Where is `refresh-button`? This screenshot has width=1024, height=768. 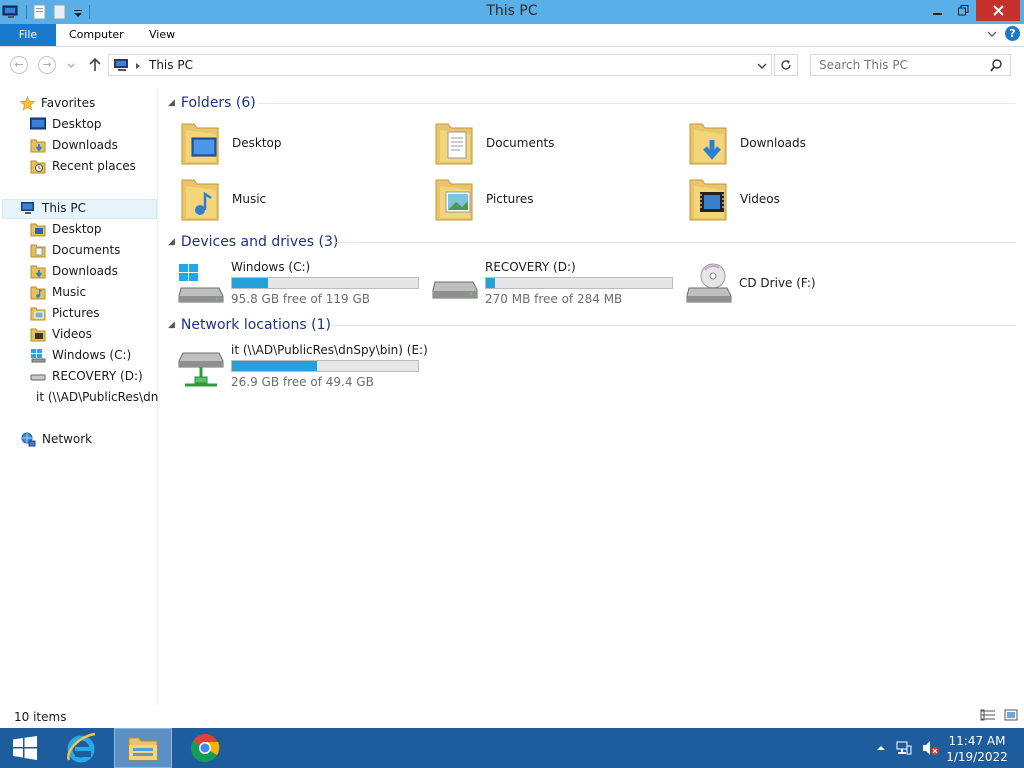 refresh-button is located at coordinates (786, 65).